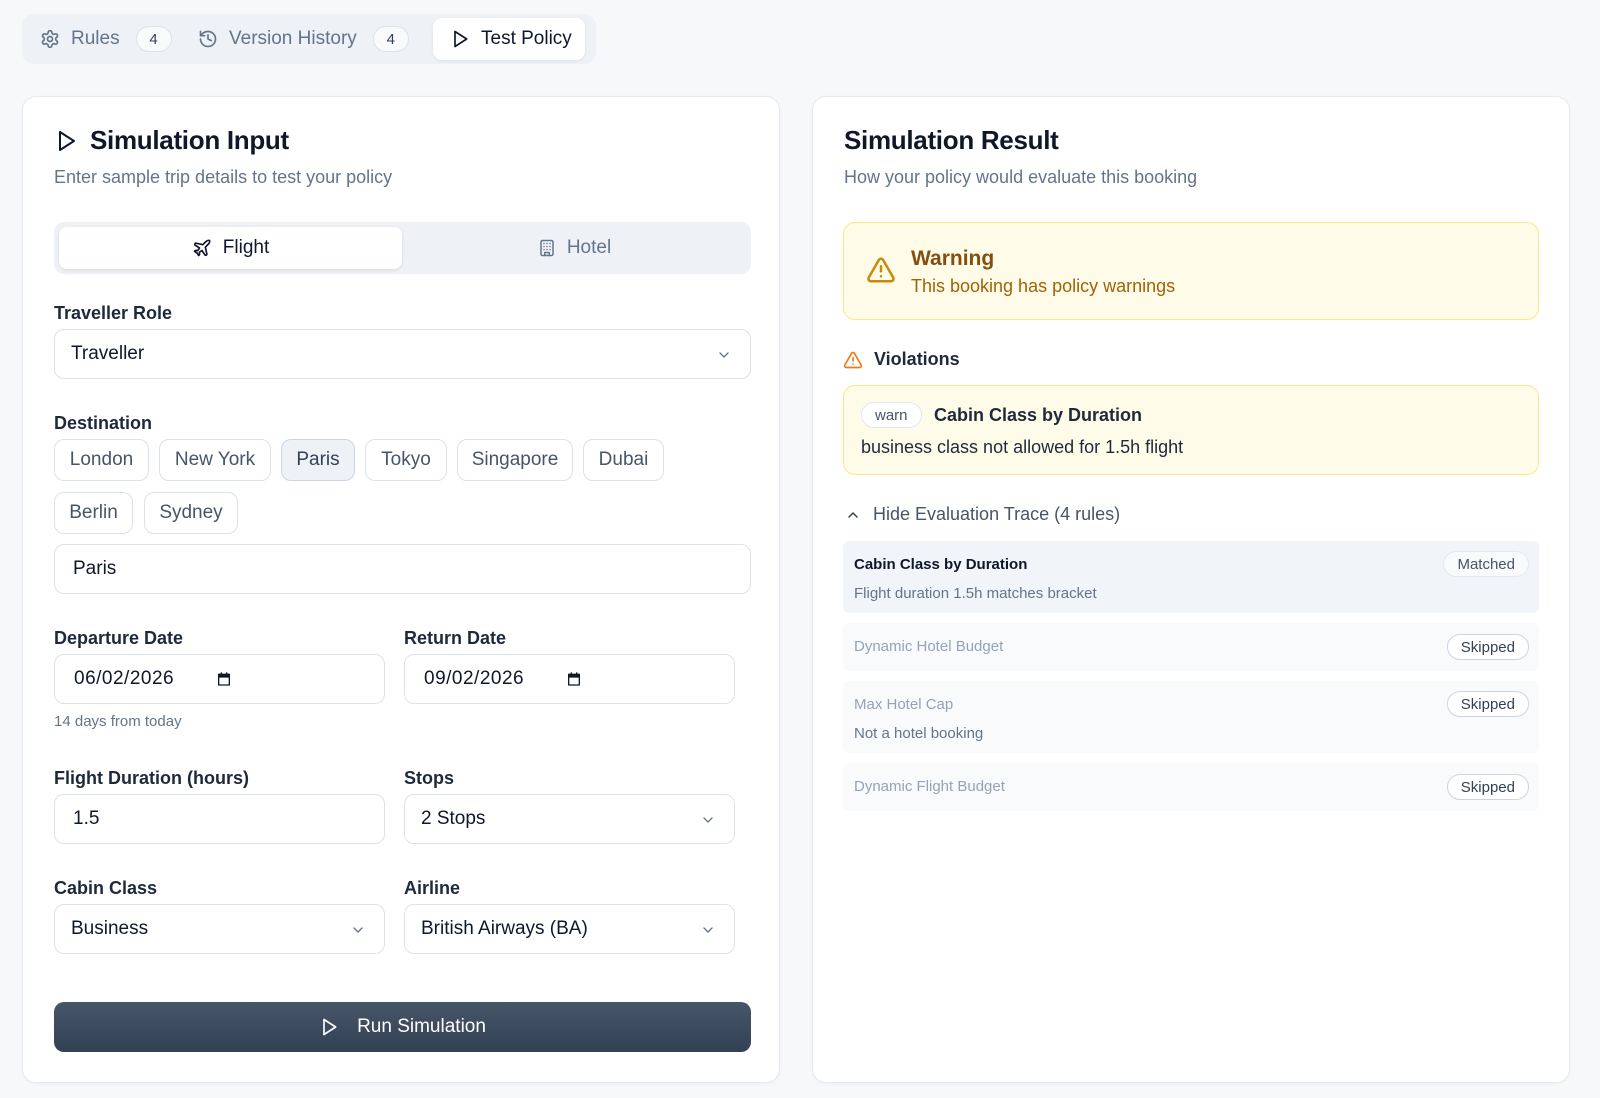  What do you see at coordinates (951, 140) in the screenshot?
I see `simulation-result-title: Simulation Result` at bounding box center [951, 140].